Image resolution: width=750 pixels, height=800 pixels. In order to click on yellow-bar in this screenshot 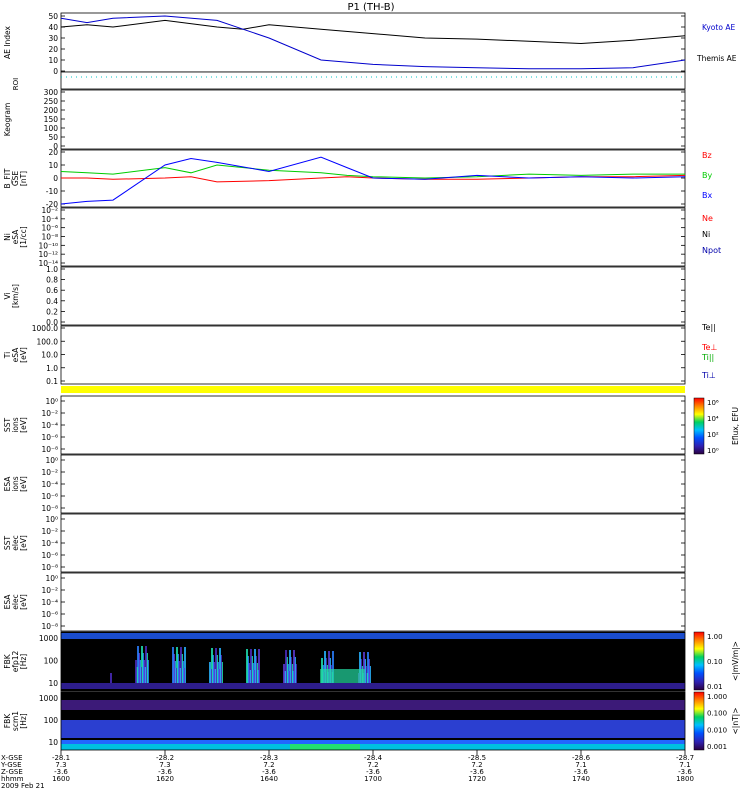, I will do `click(373, 389)`.